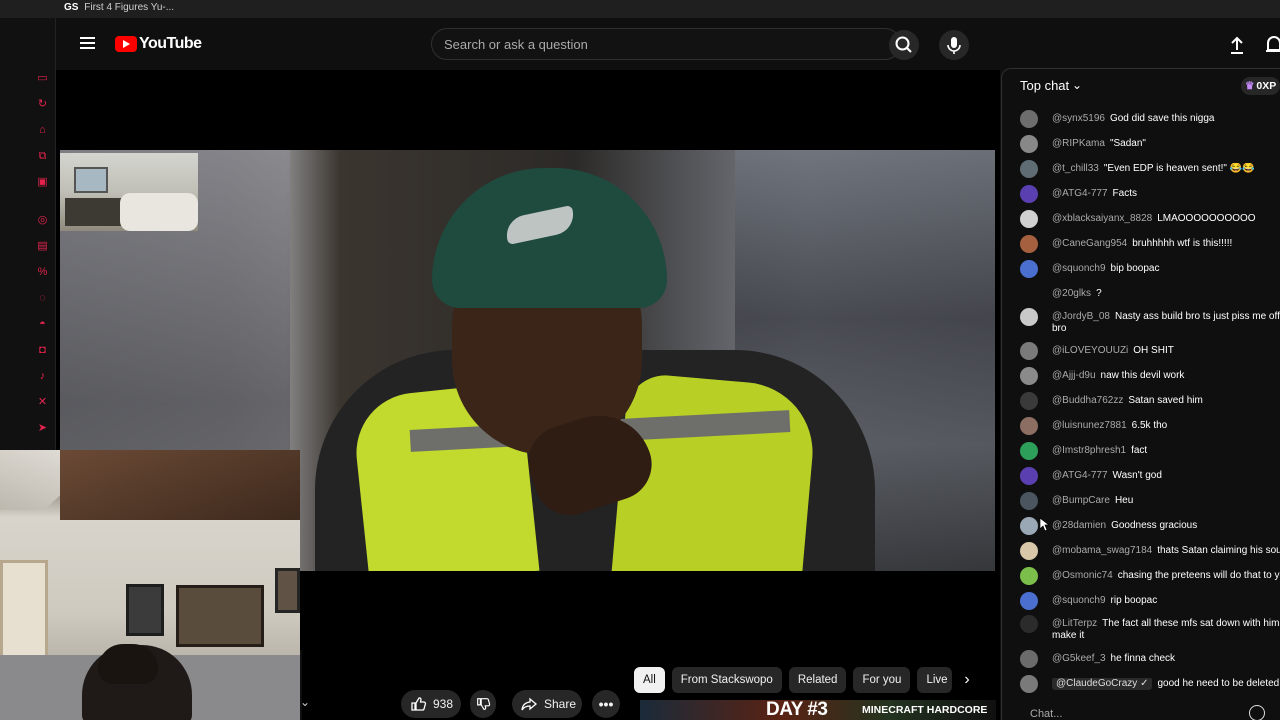 Image resolution: width=1280 pixels, height=720 pixels. I want to click on search-input, so click(654, 44).